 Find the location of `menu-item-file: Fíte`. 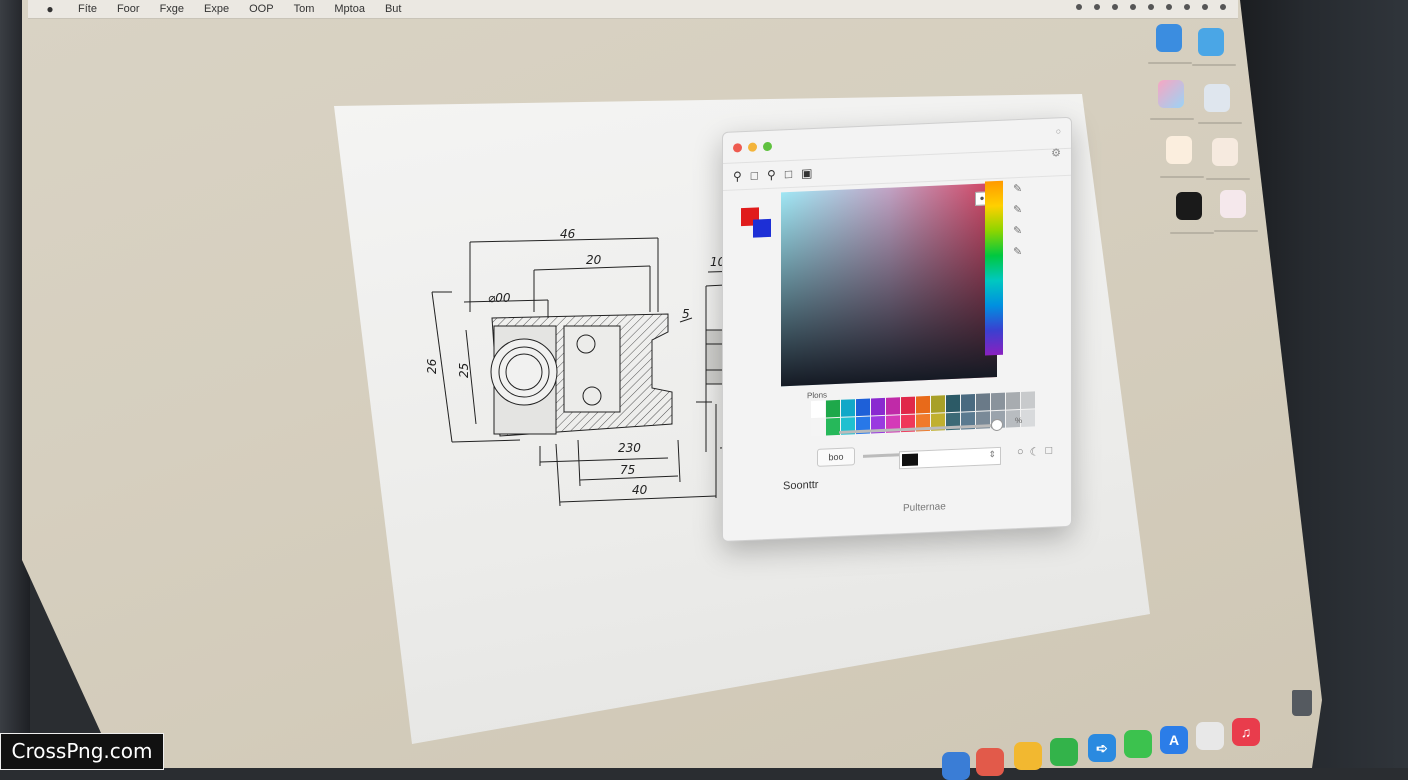

menu-item-file: Fíte is located at coordinates (87, 9).